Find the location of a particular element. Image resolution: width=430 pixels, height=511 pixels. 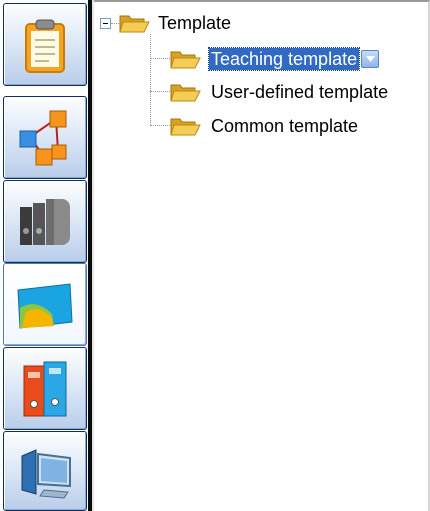

card-icon is located at coordinates (45, 306).